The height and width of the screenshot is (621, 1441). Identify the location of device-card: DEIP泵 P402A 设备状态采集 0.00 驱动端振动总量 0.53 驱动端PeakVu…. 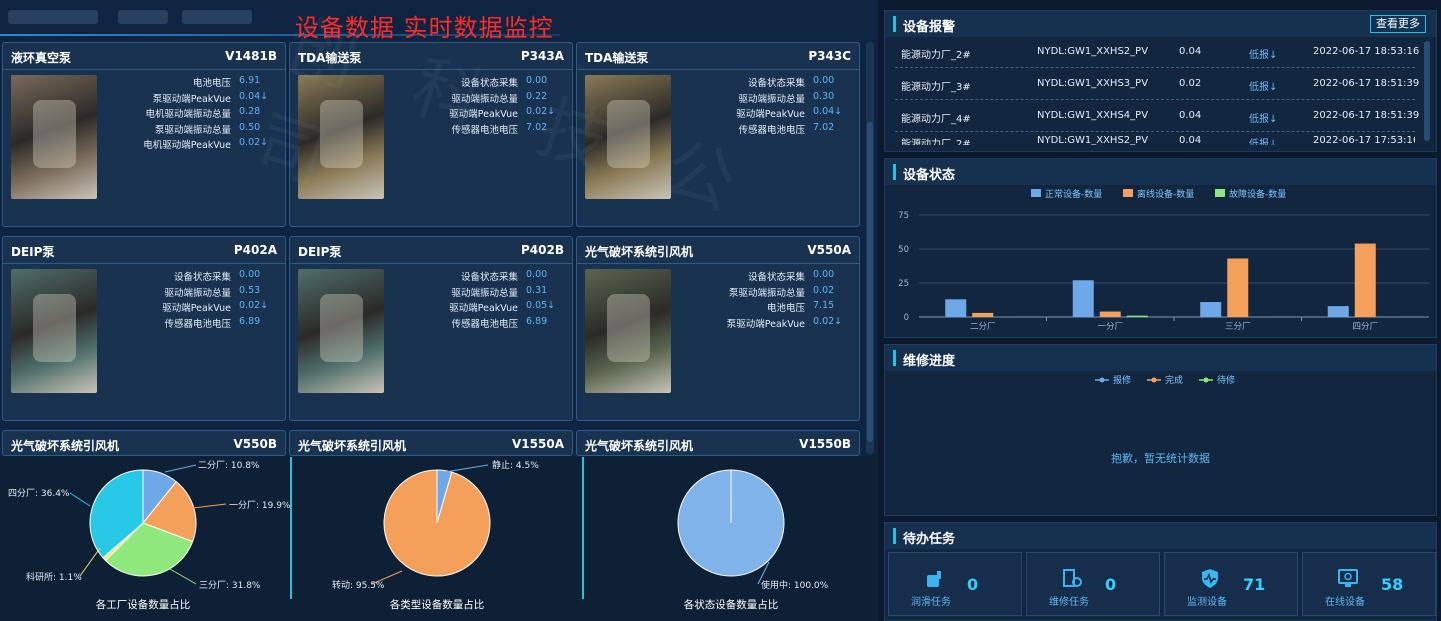
(144, 328).